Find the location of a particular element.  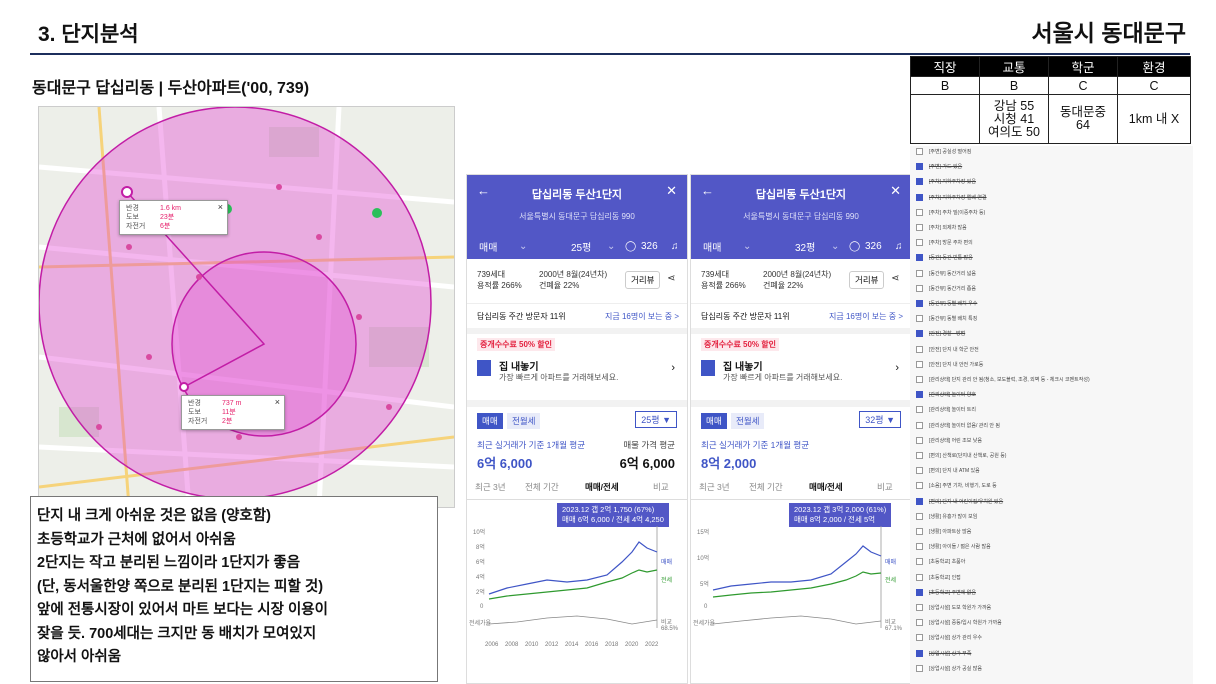

checklist-item: [편의] 단지 내 ATM 있음 is located at coordinates (948, 471).